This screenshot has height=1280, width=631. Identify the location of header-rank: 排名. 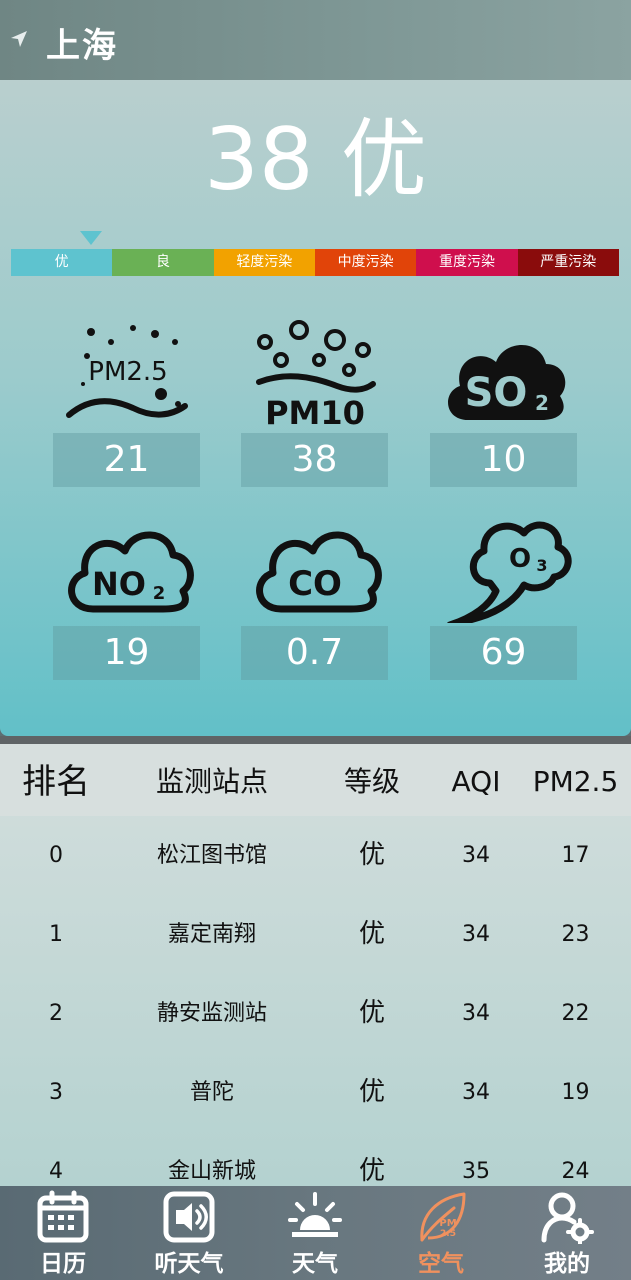
(56, 782).